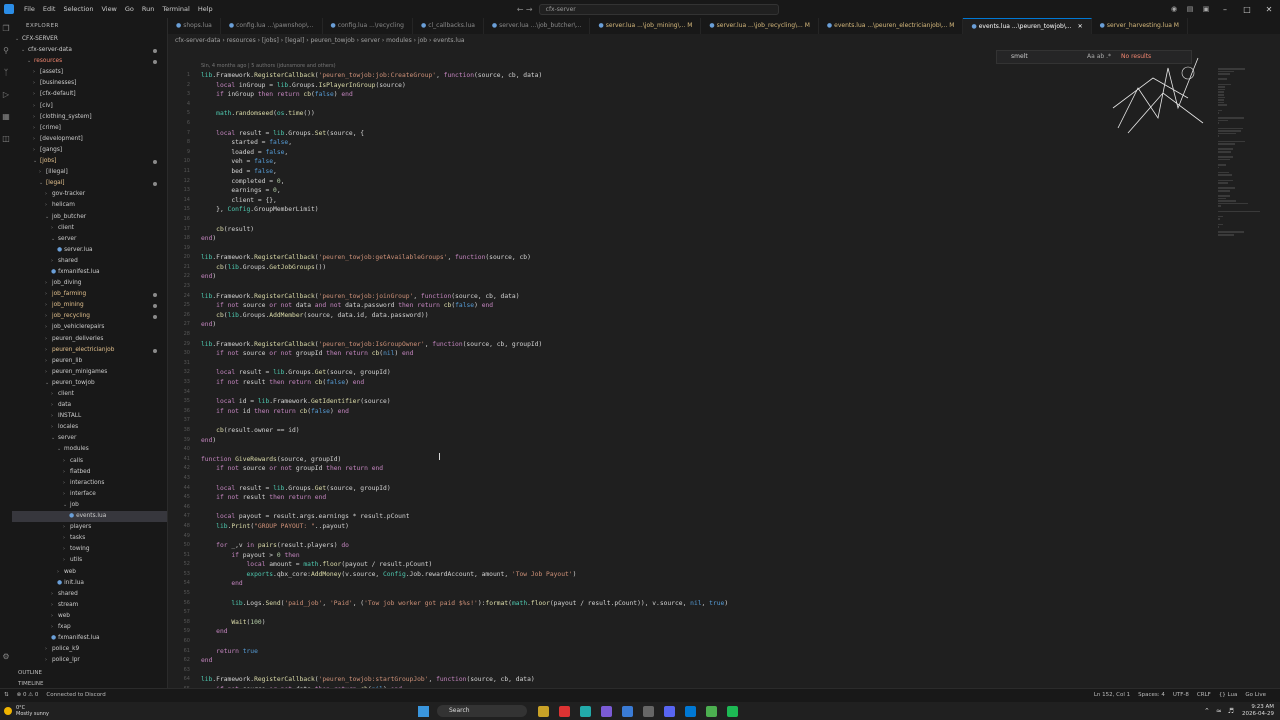  What do you see at coordinates (464, 210) in the screenshot?
I see `code-line: }, Config.GroupMemberLimit)` at bounding box center [464, 210].